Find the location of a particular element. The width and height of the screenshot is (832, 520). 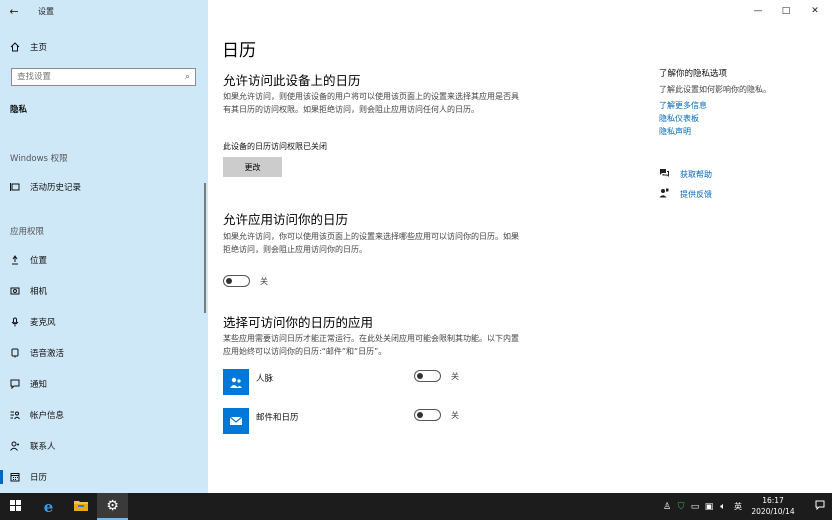

file-explorer-icon is located at coordinates (80, 506).